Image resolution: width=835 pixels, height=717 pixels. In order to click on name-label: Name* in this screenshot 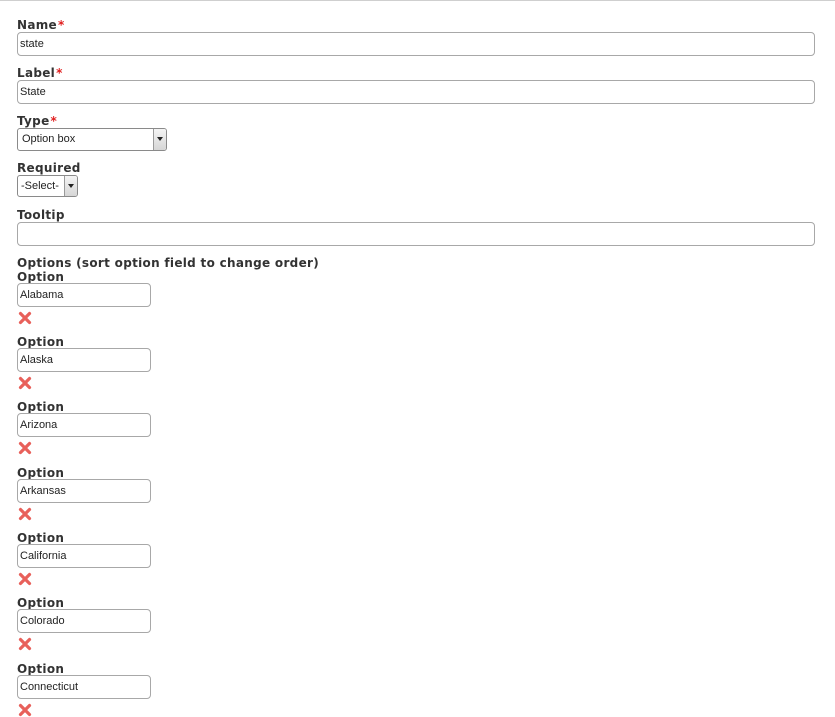, I will do `click(41, 25)`.